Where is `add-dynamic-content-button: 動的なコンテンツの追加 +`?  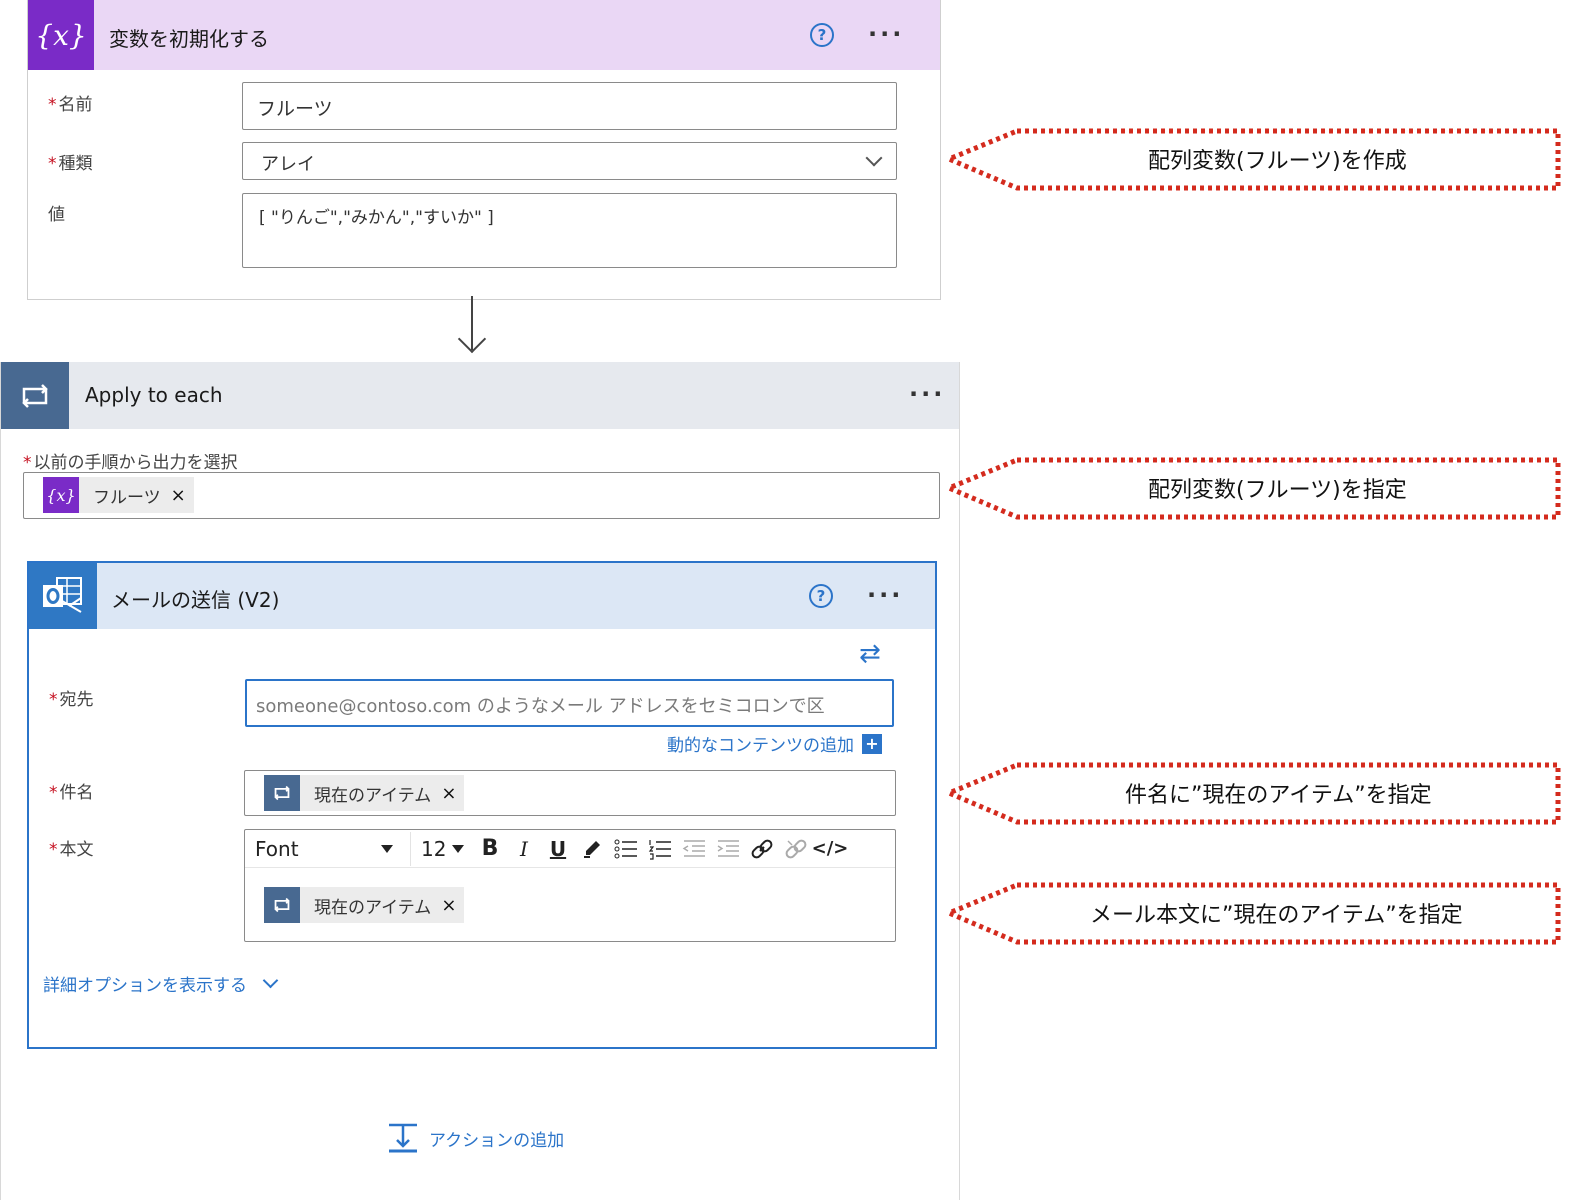 add-dynamic-content-button: 動的なコンテンツの追加 + is located at coordinates (774, 743).